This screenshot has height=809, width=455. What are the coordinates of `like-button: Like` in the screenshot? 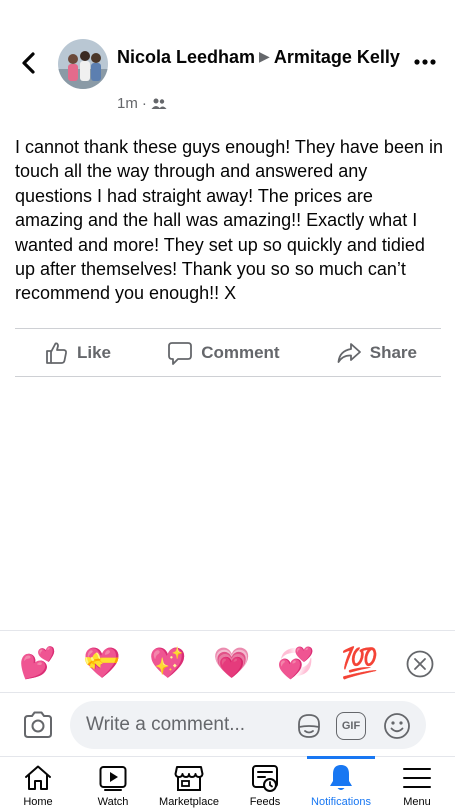 It's located at (77, 353).